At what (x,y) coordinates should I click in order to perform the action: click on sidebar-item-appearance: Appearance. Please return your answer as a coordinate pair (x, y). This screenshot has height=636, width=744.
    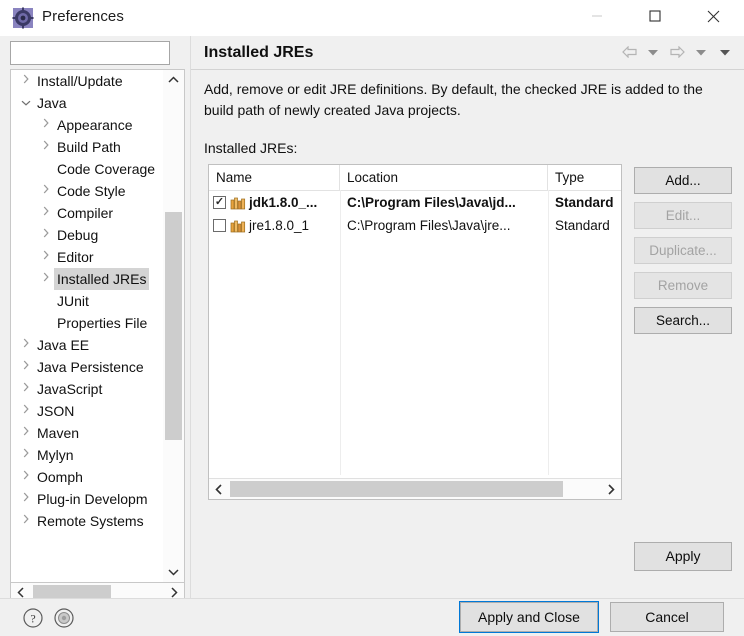
    Looking at the image, I should click on (91, 125).